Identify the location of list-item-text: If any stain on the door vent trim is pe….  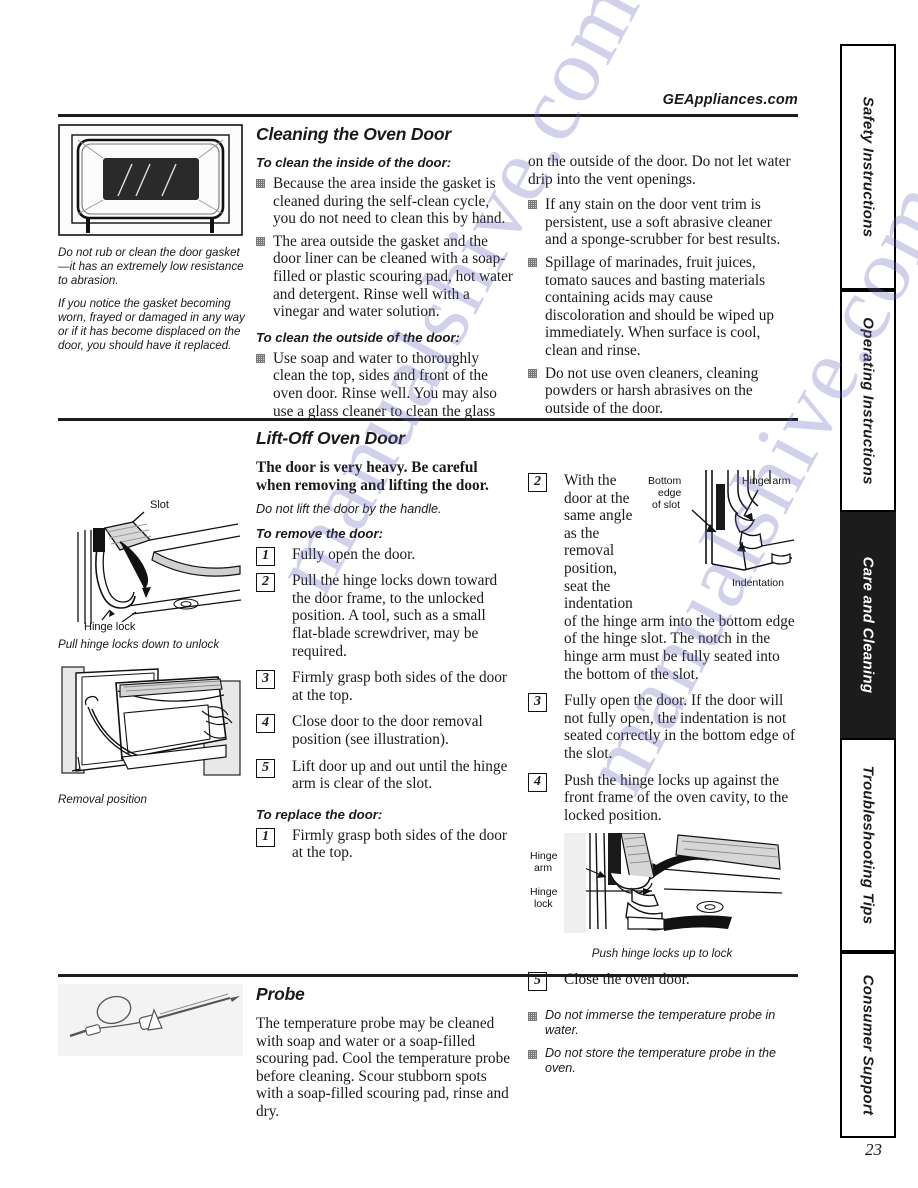
(663, 222).